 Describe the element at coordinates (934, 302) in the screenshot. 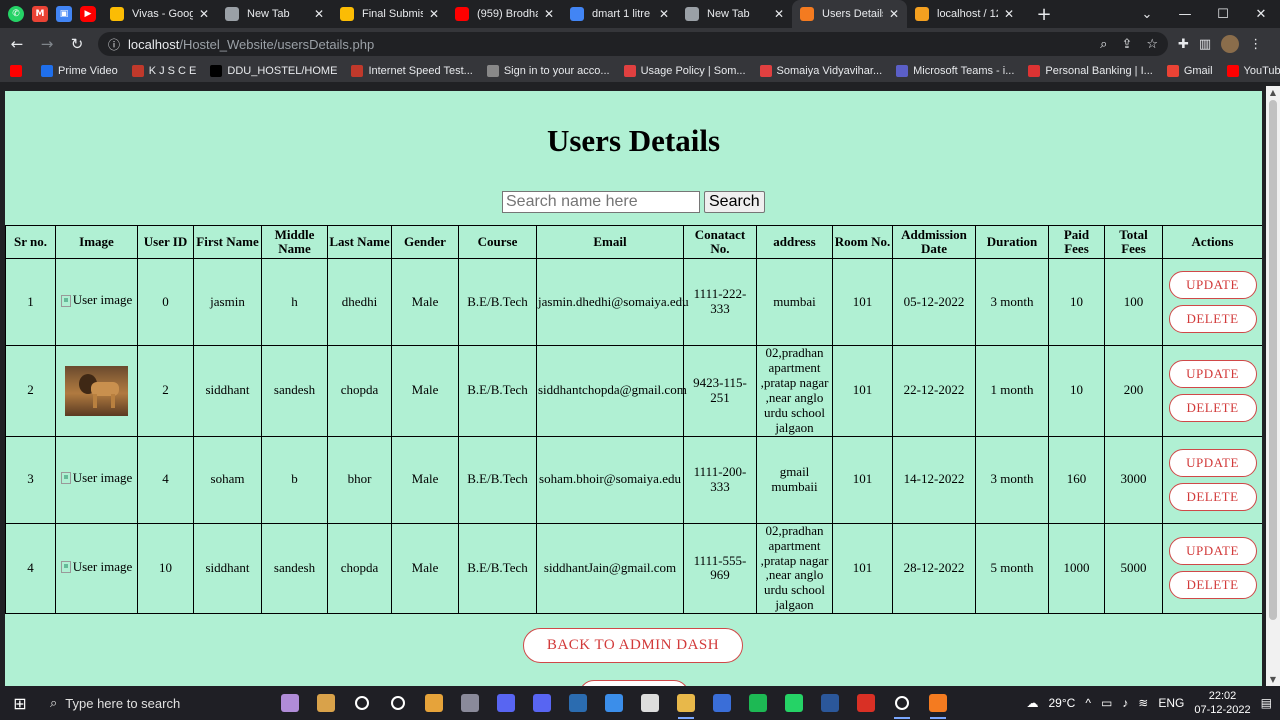

I see `admission-date-cell: 05-12-2022` at that location.